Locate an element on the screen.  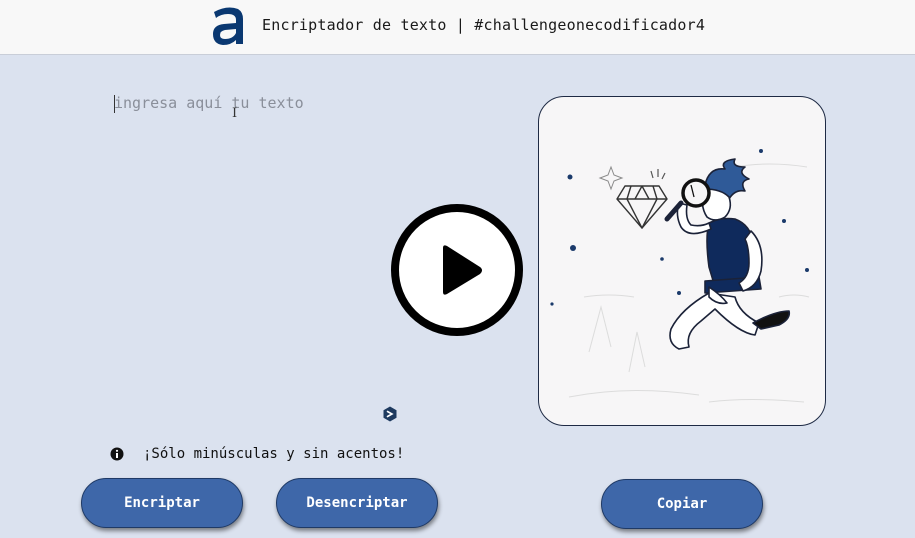
alura-logo-icon is located at coordinates (228, 25).